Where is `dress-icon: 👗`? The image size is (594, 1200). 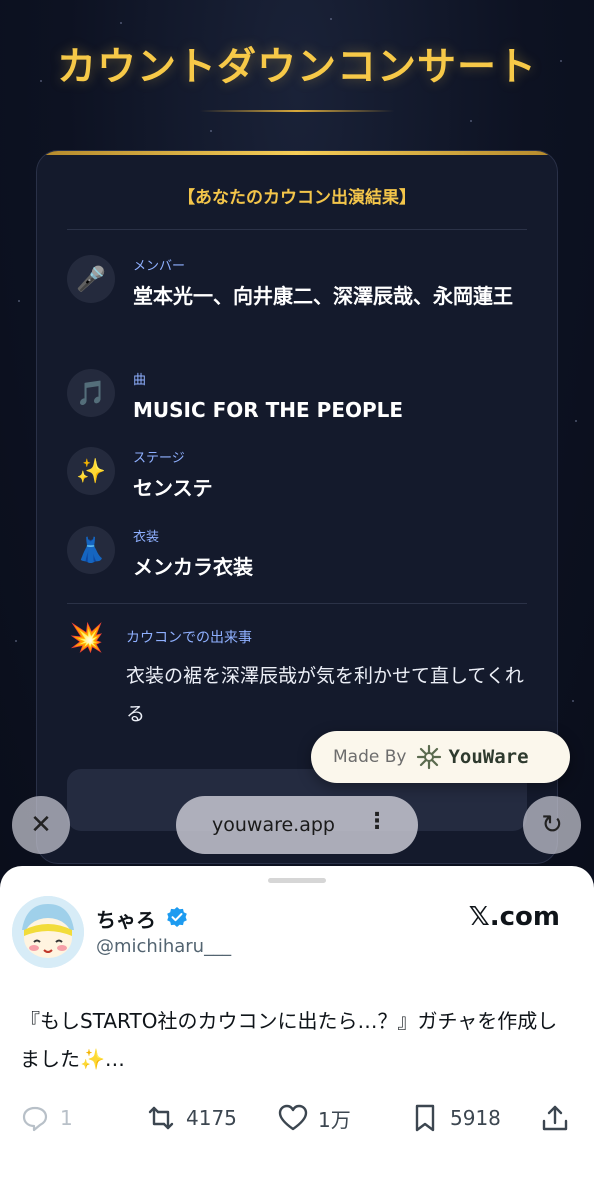
dress-icon: 👗 is located at coordinates (91, 550).